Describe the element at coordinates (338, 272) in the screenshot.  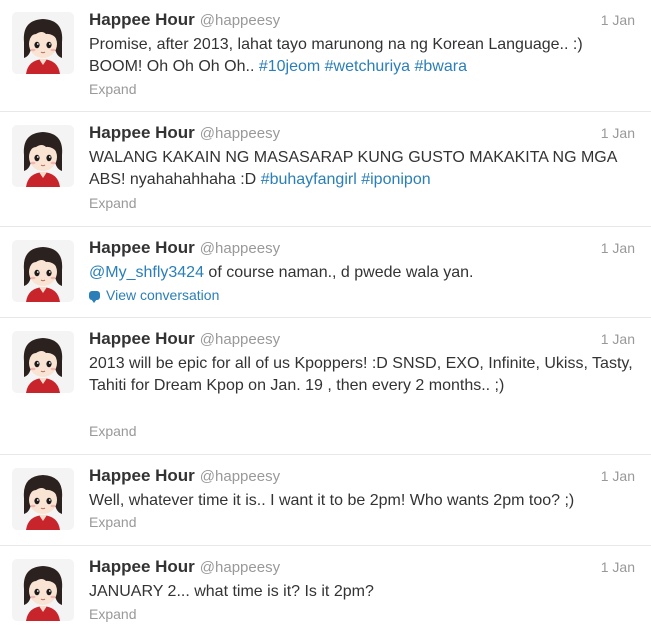
I see `tweet-text-segment: of course naman., d pwede wala yan.` at that location.